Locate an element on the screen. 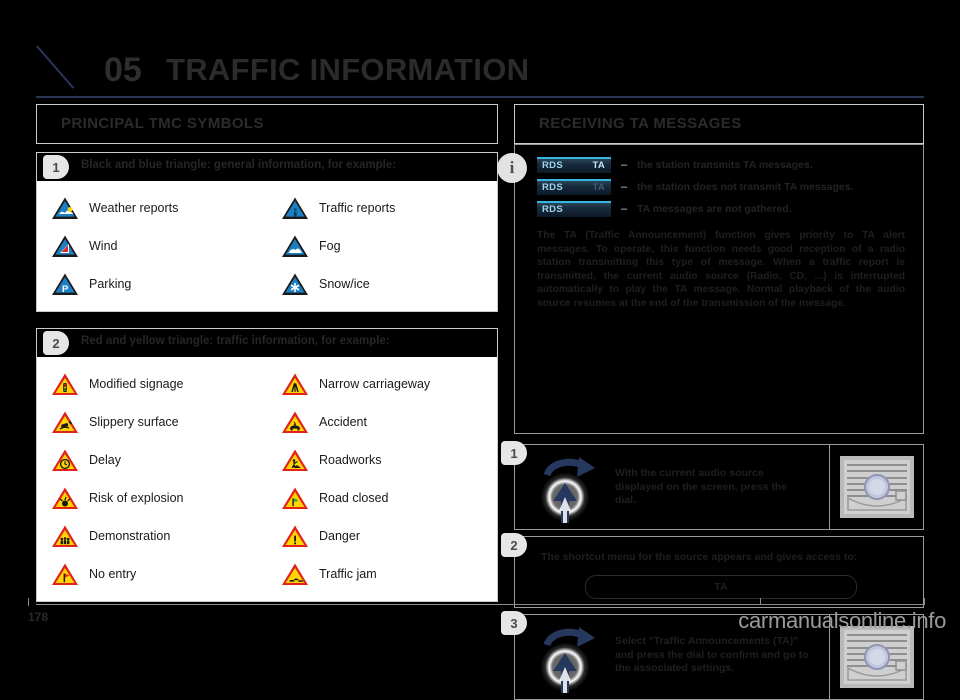 The height and width of the screenshot is (700, 960). rds-indicator-row: RDS TA – the station transmits TA messages. is located at coordinates (695, 164).